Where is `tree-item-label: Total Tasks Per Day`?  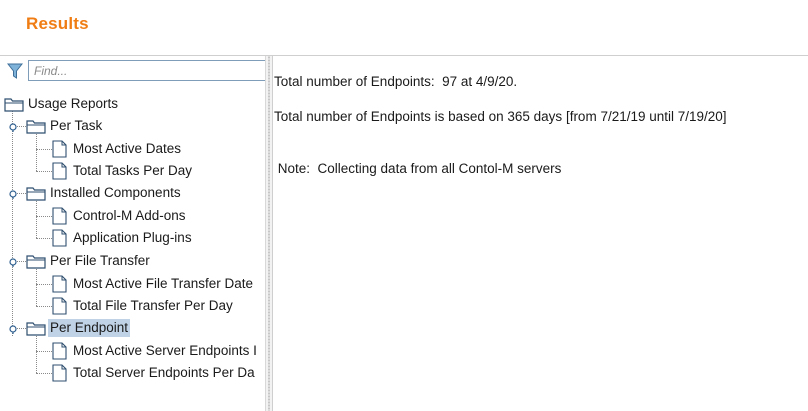
tree-item-label: Total Tasks Per Day is located at coordinates (133, 170).